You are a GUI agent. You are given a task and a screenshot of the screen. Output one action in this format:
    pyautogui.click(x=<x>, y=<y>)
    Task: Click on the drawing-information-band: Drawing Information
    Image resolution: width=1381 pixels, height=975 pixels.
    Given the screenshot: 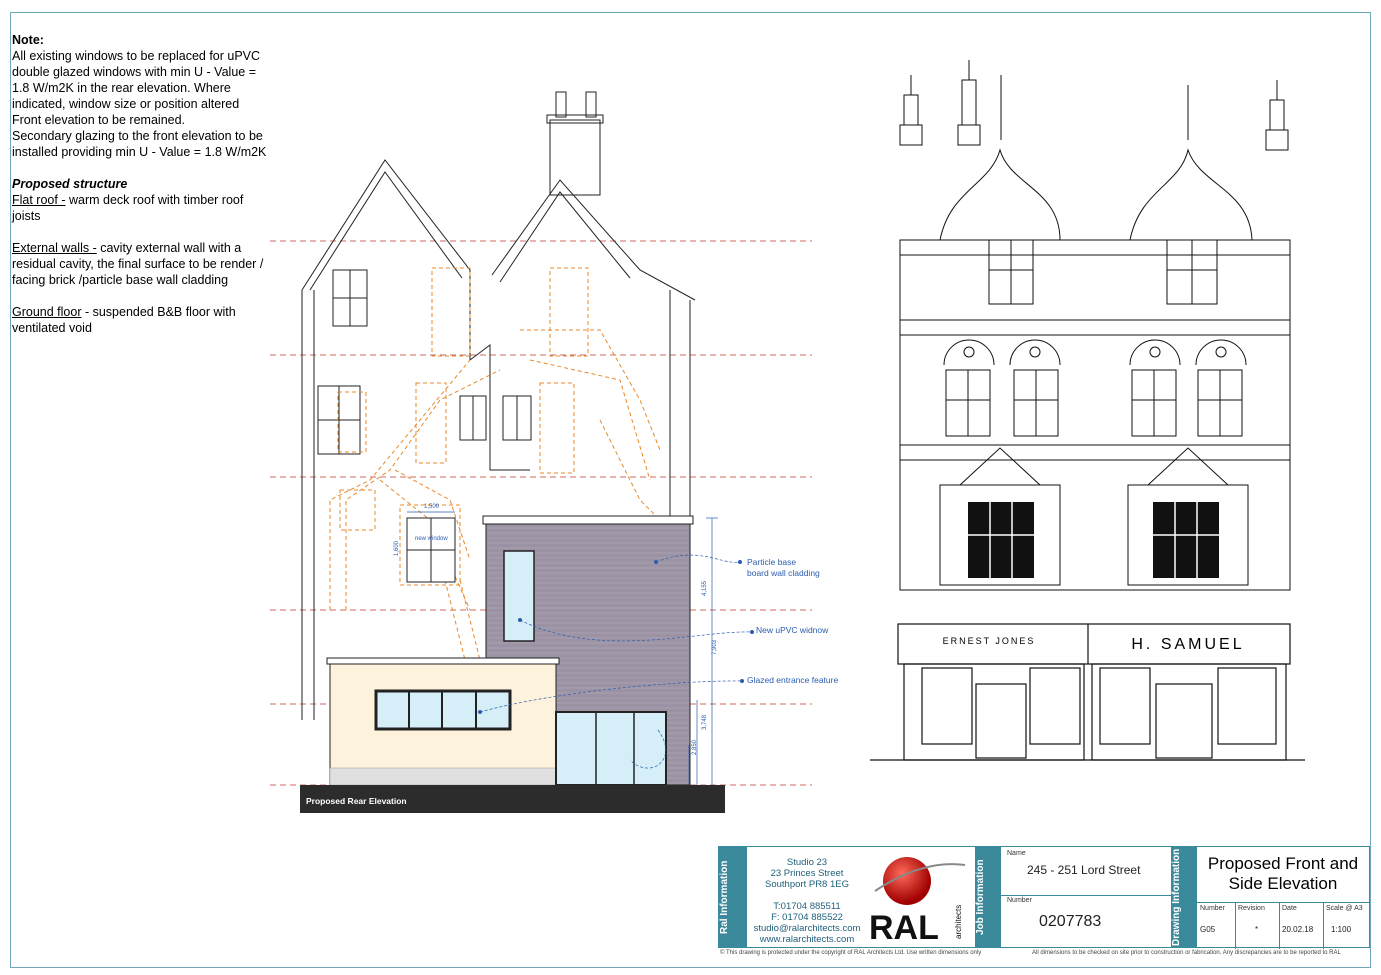 What is the action you would take?
    pyautogui.click(x=1184, y=897)
    